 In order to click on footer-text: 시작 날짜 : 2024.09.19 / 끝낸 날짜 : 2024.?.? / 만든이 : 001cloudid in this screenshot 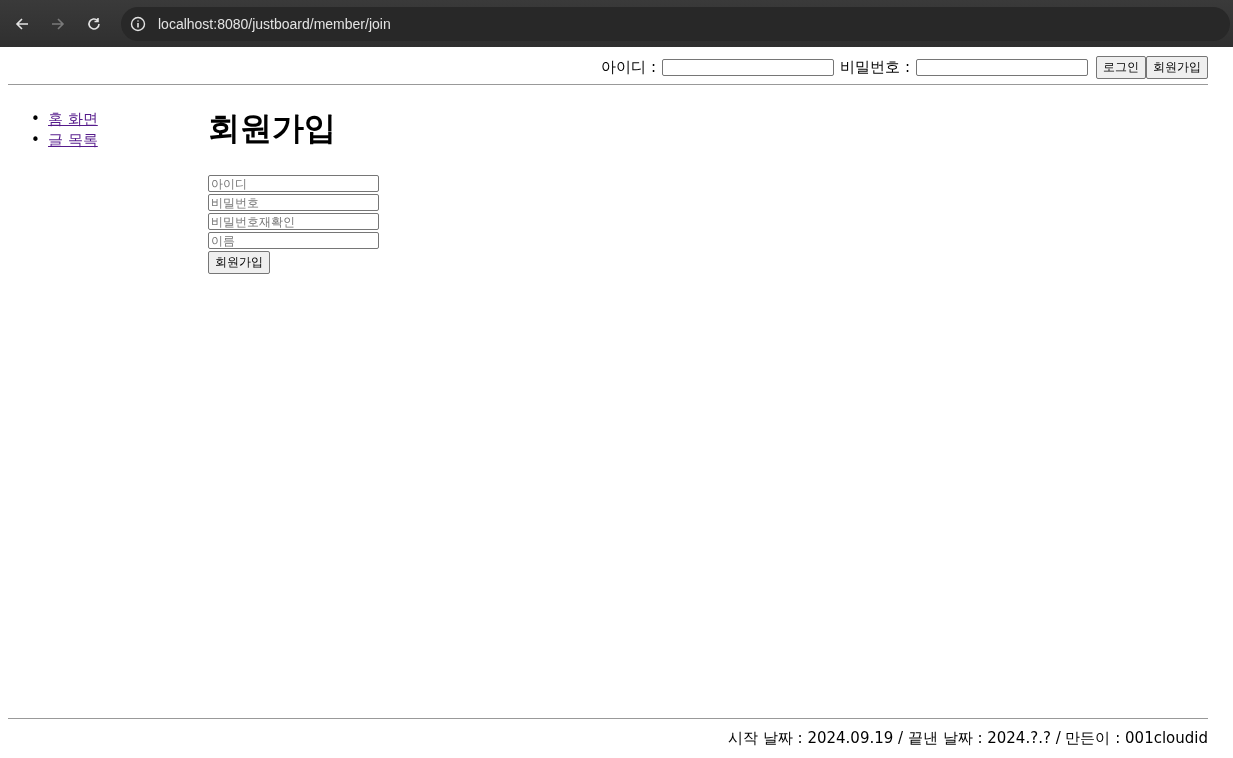, I will do `click(967, 738)`.